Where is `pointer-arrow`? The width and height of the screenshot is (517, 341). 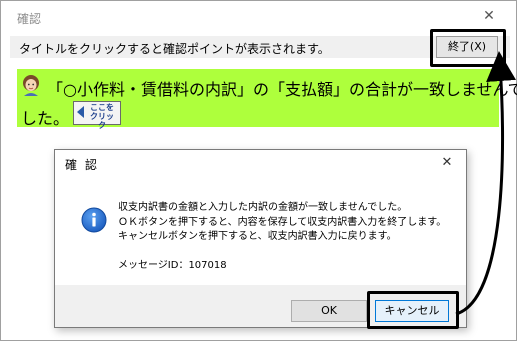
pointer-arrow is located at coordinates (486, 183).